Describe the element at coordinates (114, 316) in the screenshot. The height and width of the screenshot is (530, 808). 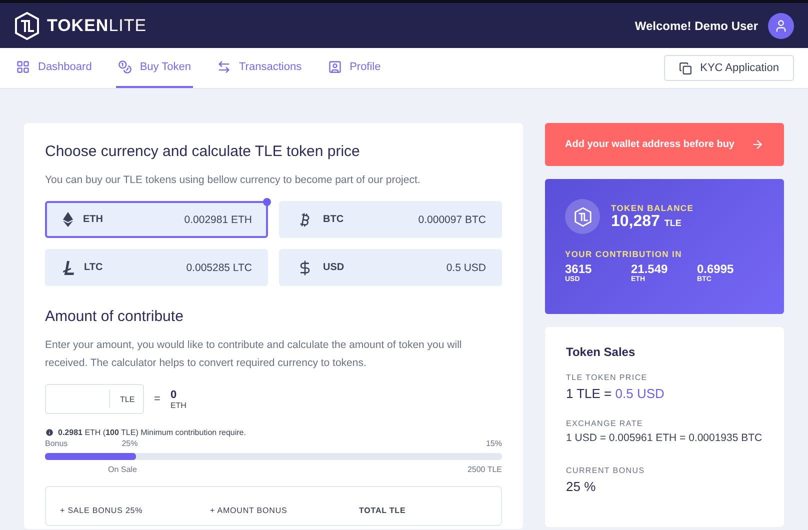
I see `section-title: Amount of contribute` at that location.